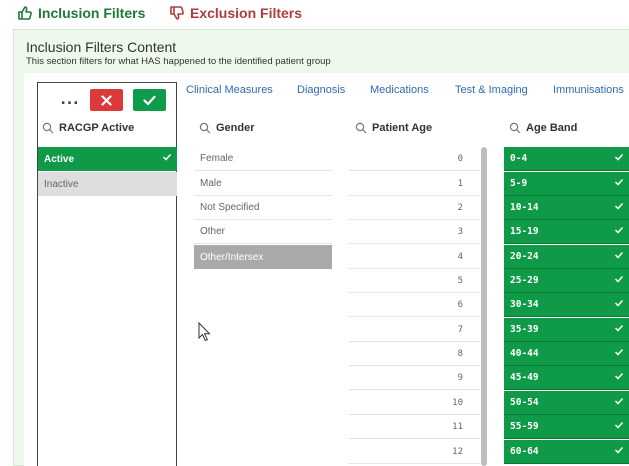 The height and width of the screenshot is (466, 629). What do you see at coordinates (414, 305) in the screenshot?
I see `patient-age-item: 6` at bounding box center [414, 305].